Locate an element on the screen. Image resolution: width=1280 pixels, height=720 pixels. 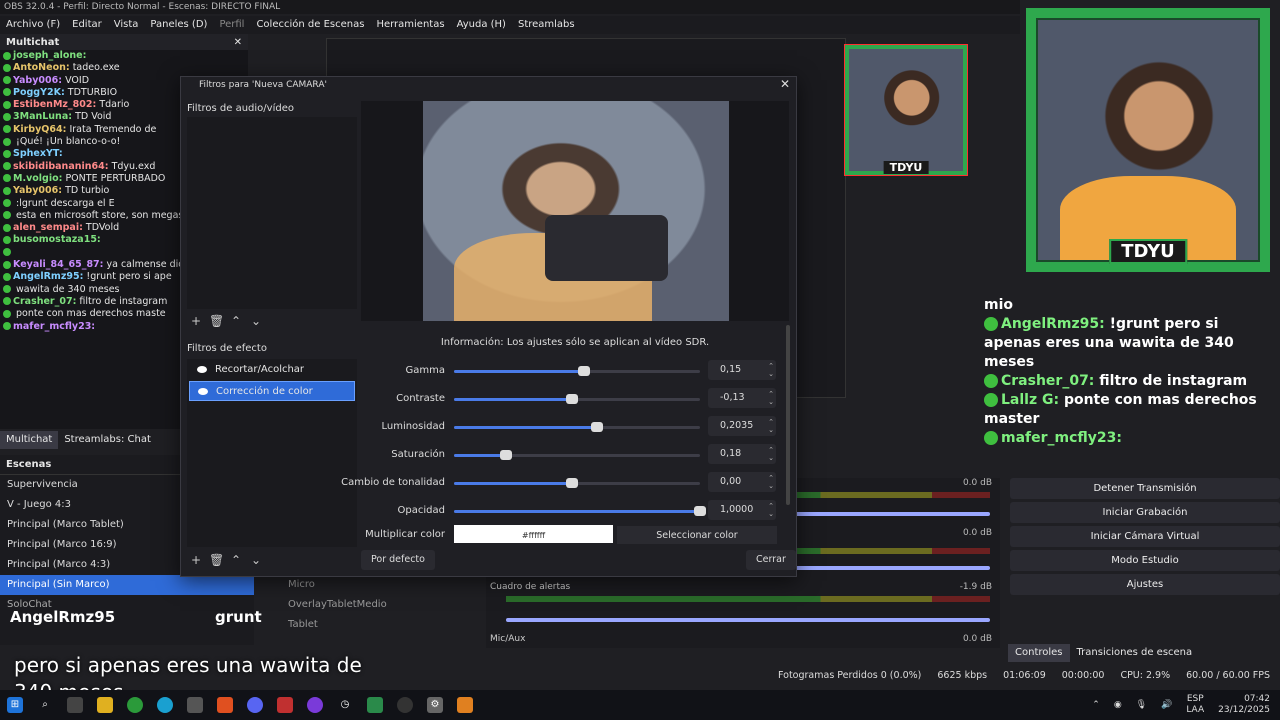
folder-icon is located at coordinates (105, 705).